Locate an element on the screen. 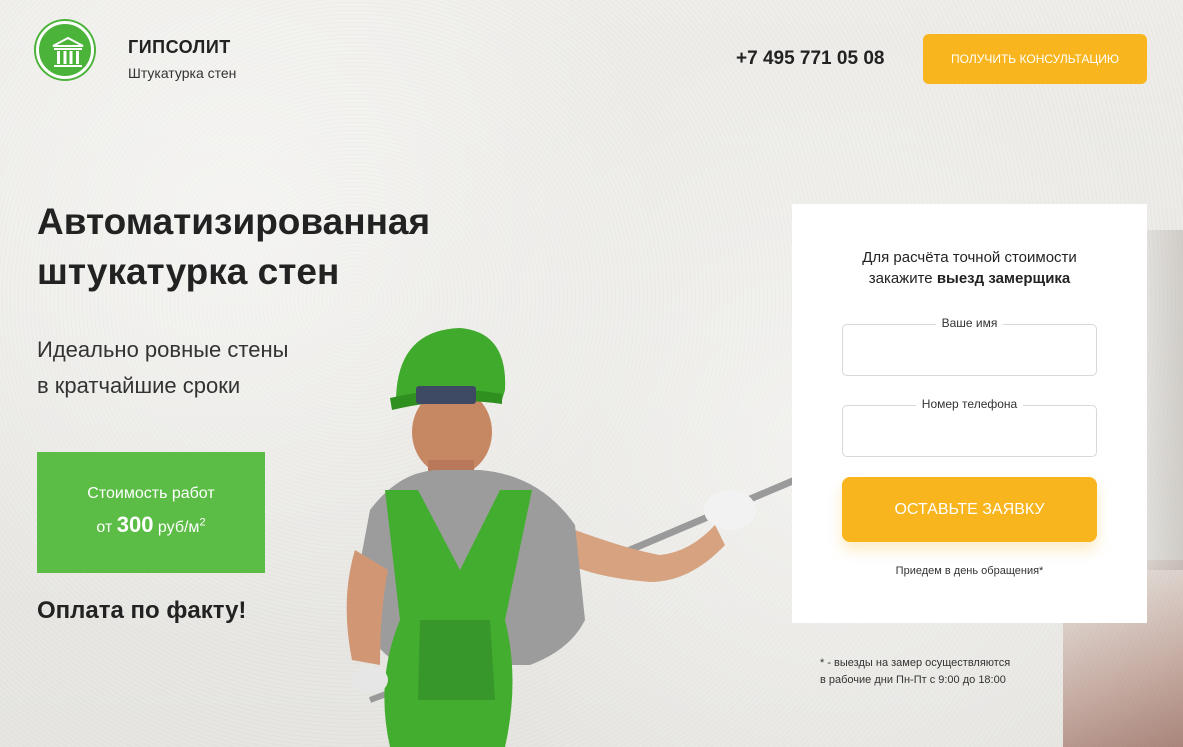  phone-input is located at coordinates (969, 431).